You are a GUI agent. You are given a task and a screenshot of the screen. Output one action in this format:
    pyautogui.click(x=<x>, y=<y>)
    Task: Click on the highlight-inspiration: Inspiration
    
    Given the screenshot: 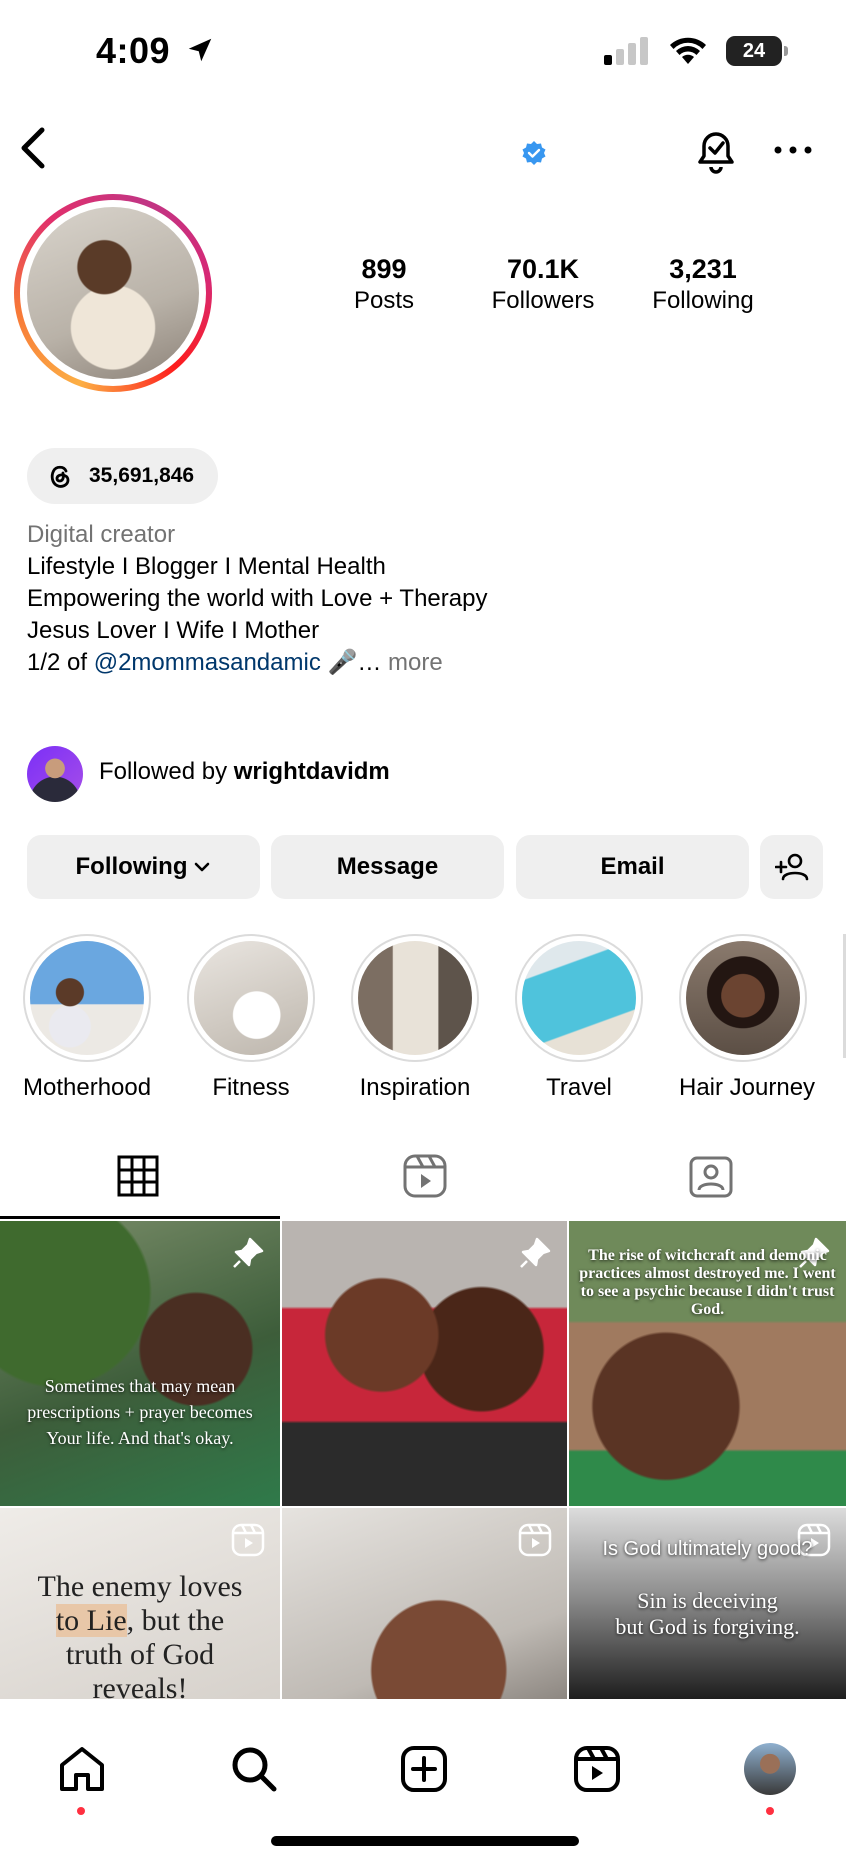 What is the action you would take?
    pyautogui.click(x=415, y=1018)
    